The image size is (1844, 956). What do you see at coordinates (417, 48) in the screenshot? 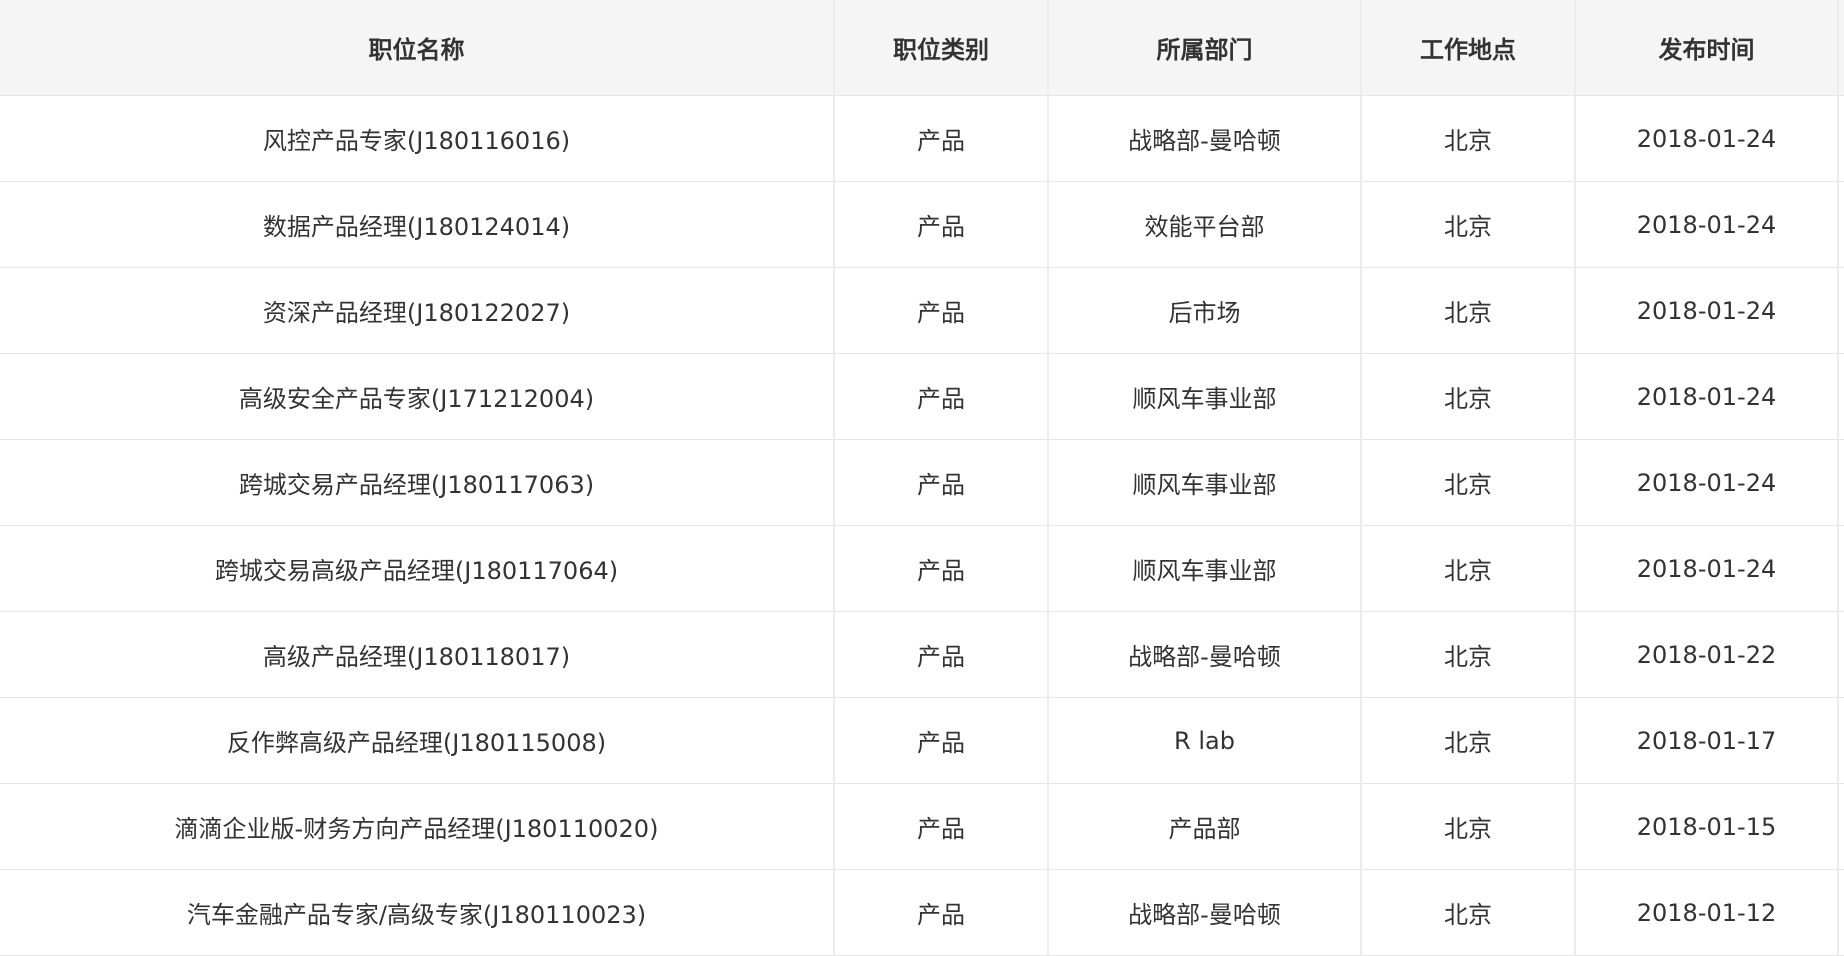
I see `column-header-title: 职位名称` at bounding box center [417, 48].